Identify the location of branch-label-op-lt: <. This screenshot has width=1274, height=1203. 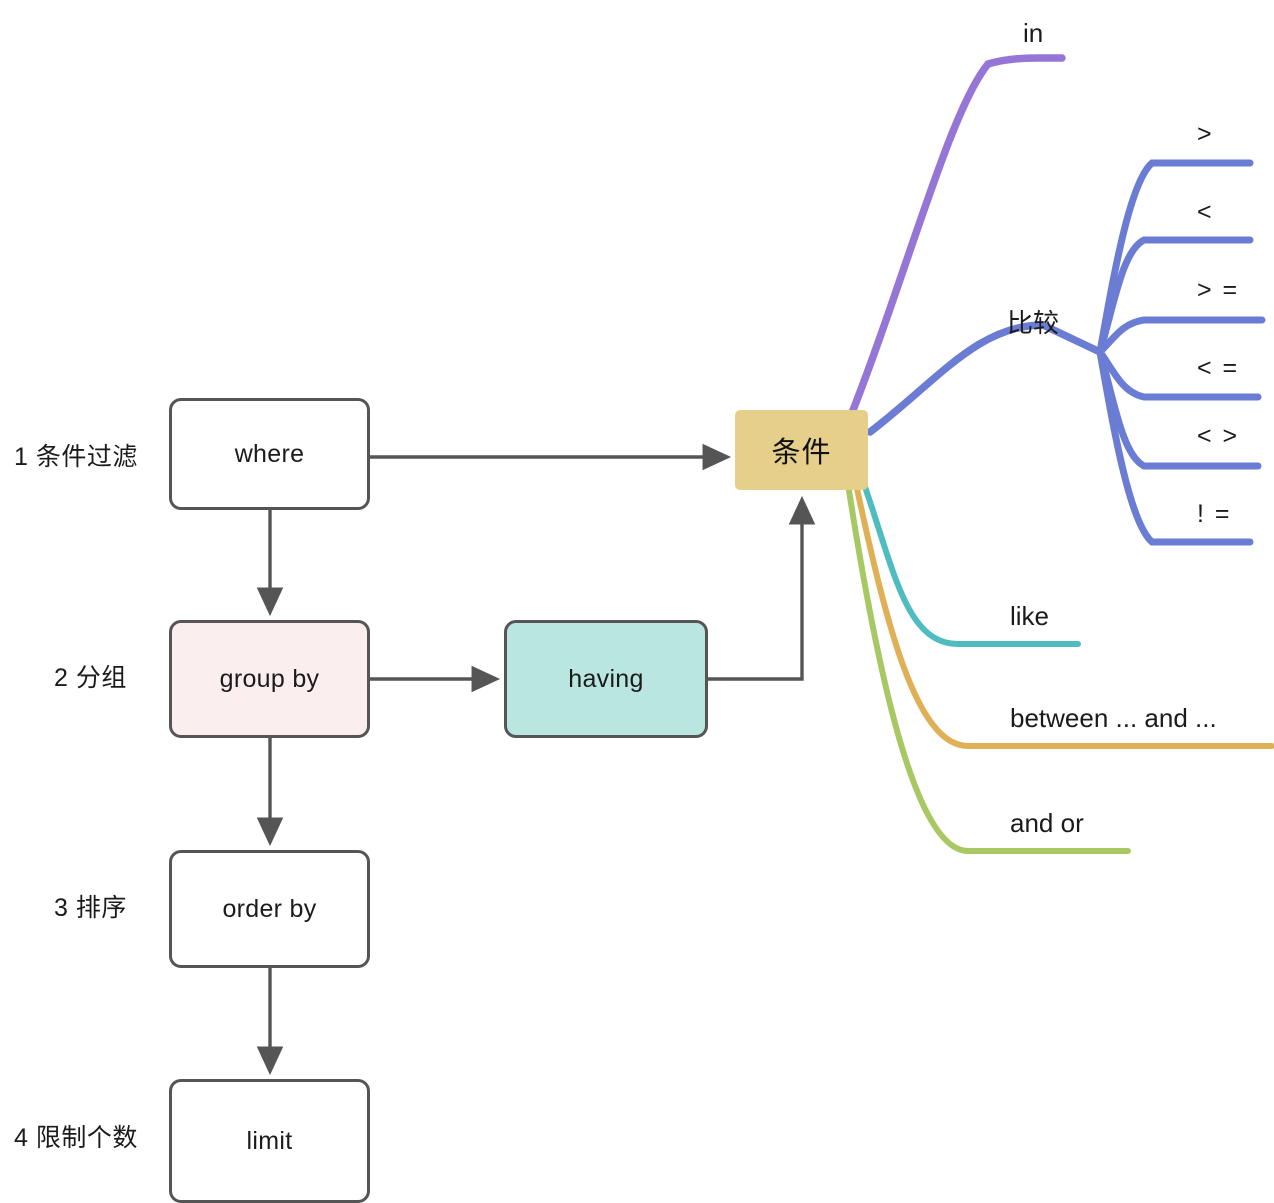
(1205, 212).